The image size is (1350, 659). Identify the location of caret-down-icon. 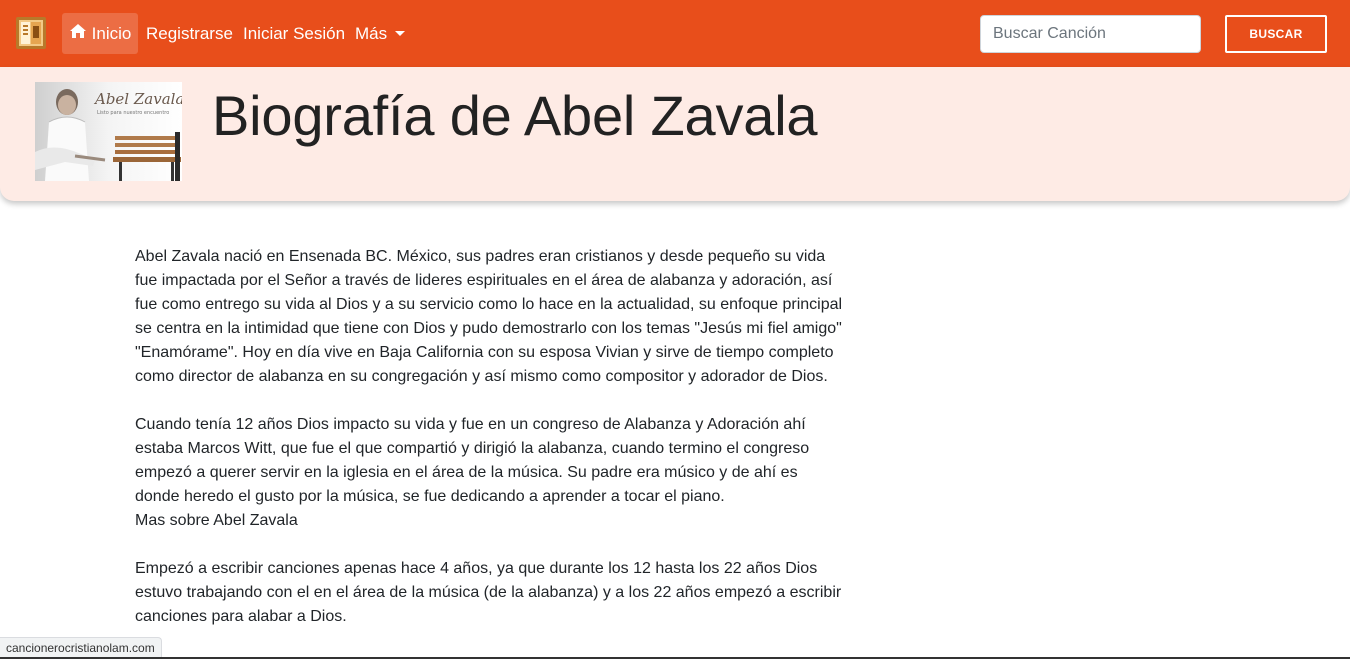
(400, 33).